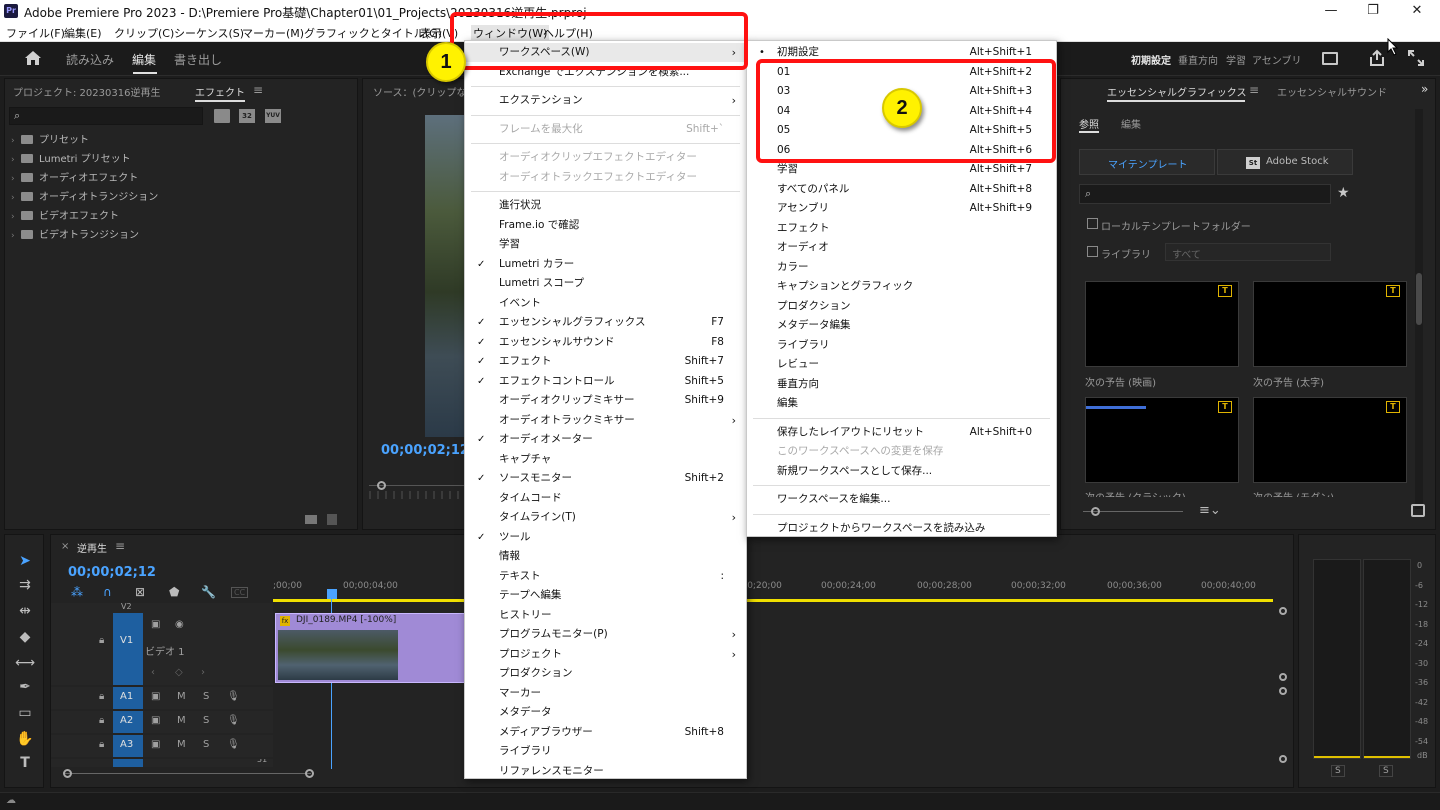 The width and height of the screenshot is (1440, 810). What do you see at coordinates (247, 116) in the screenshot?
I see `32bit-effects-icon: 32` at bounding box center [247, 116].